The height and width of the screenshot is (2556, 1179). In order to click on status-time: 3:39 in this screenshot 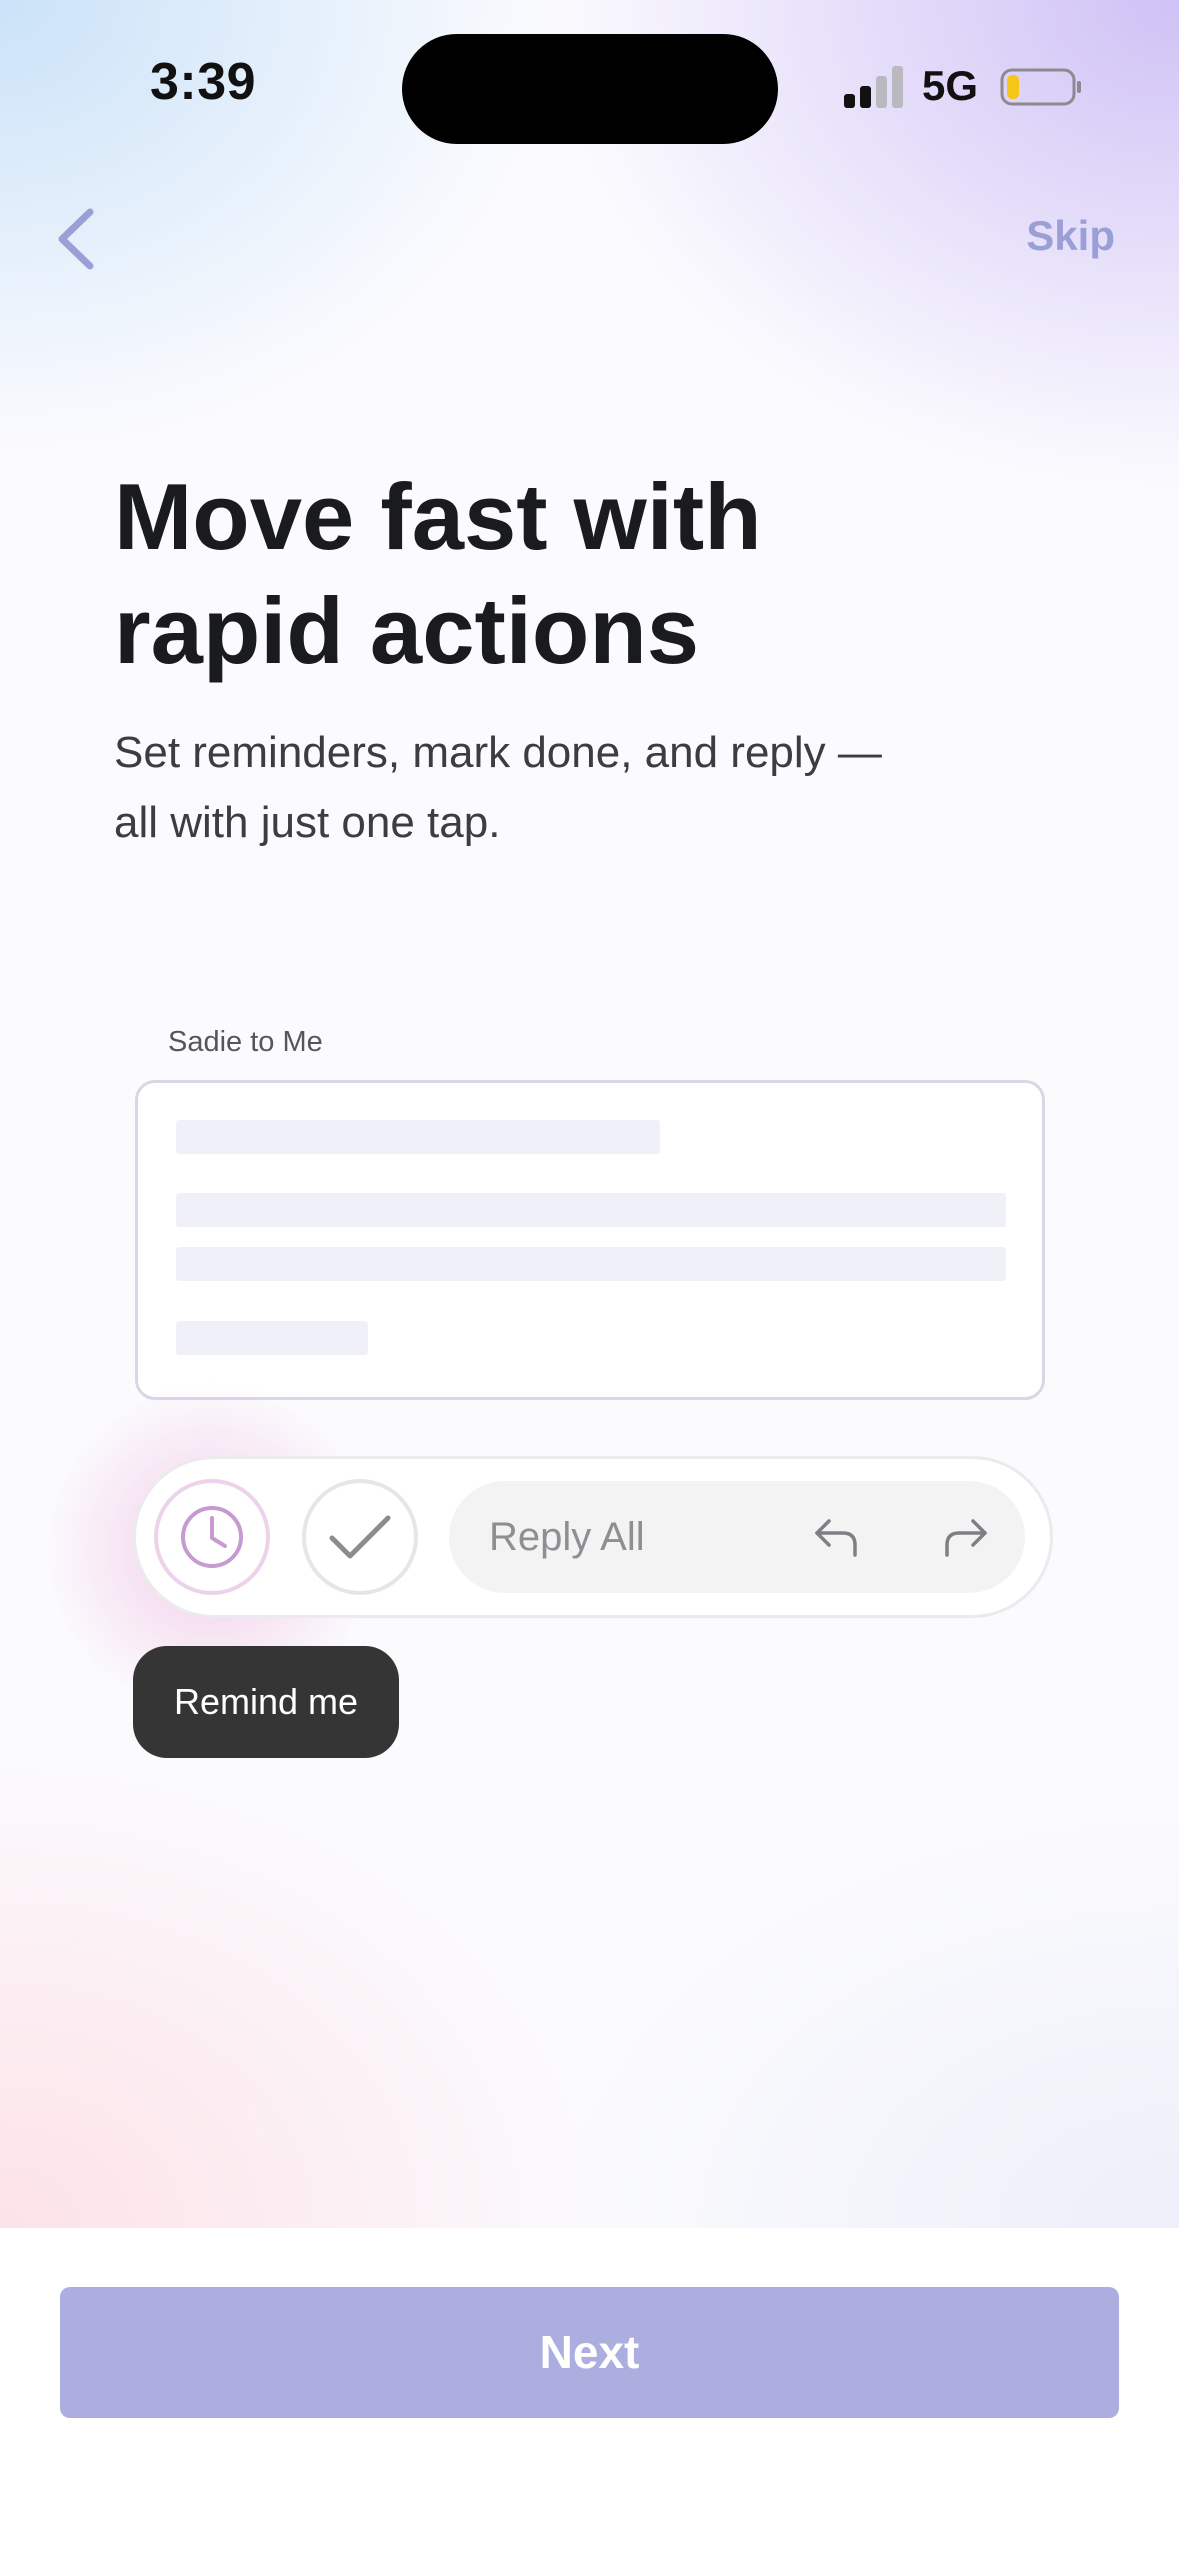, I will do `click(203, 82)`.